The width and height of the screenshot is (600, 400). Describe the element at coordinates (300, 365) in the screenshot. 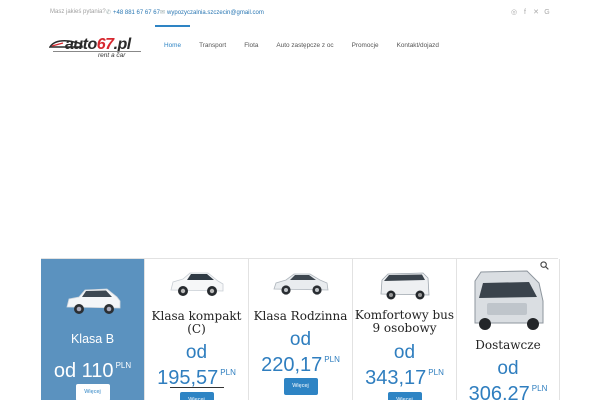

I see `card-price: 220,17 PLN` at that location.